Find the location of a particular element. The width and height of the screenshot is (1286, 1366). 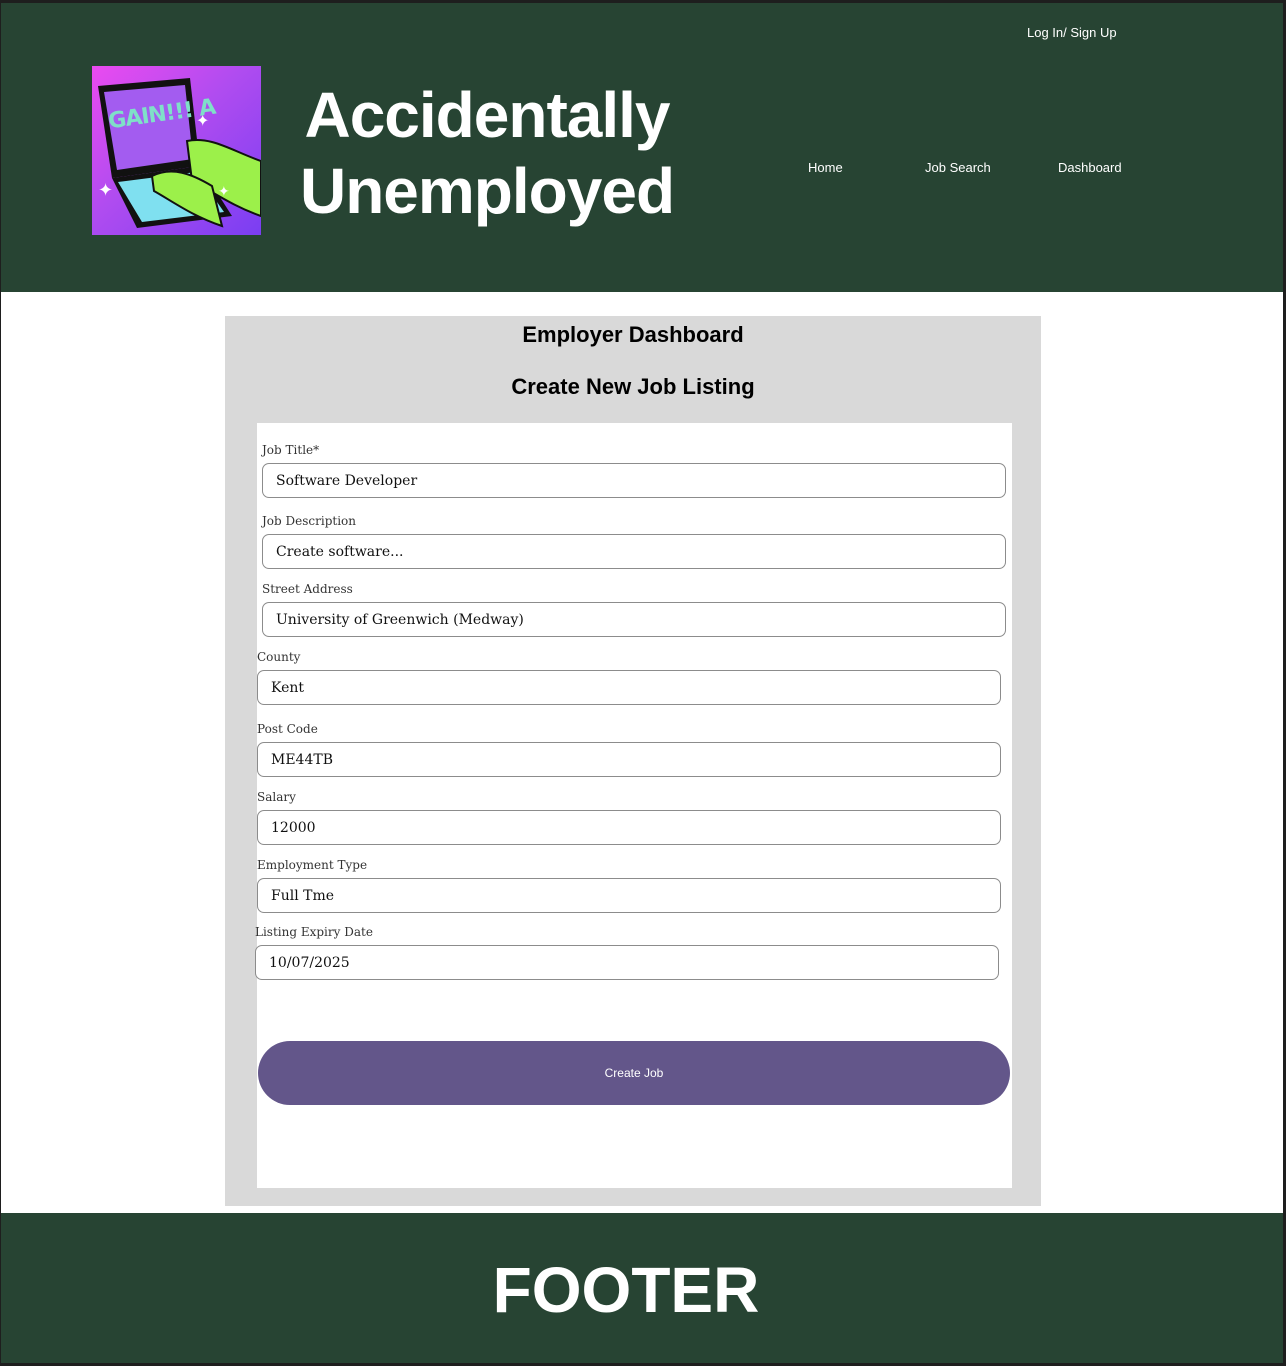

nav-home: Home is located at coordinates (825, 167).